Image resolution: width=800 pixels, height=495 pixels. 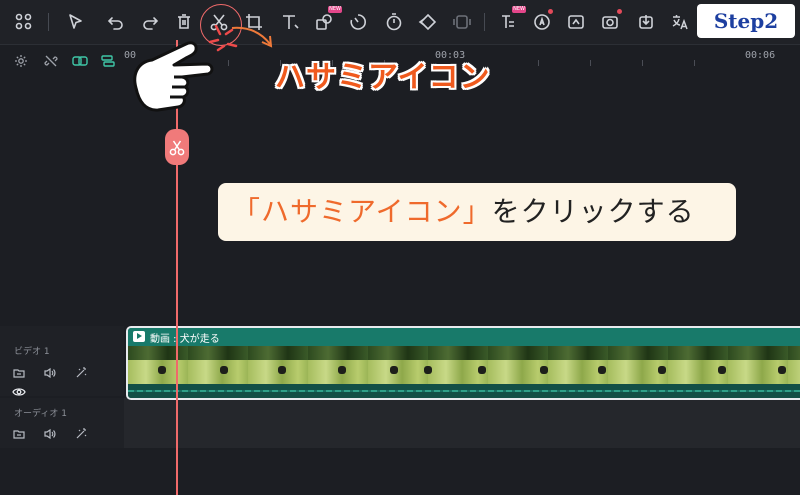 What do you see at coordinates (462, 22) in the screenshot?
I see `freeze-icon` at bounding box center [462, 22].